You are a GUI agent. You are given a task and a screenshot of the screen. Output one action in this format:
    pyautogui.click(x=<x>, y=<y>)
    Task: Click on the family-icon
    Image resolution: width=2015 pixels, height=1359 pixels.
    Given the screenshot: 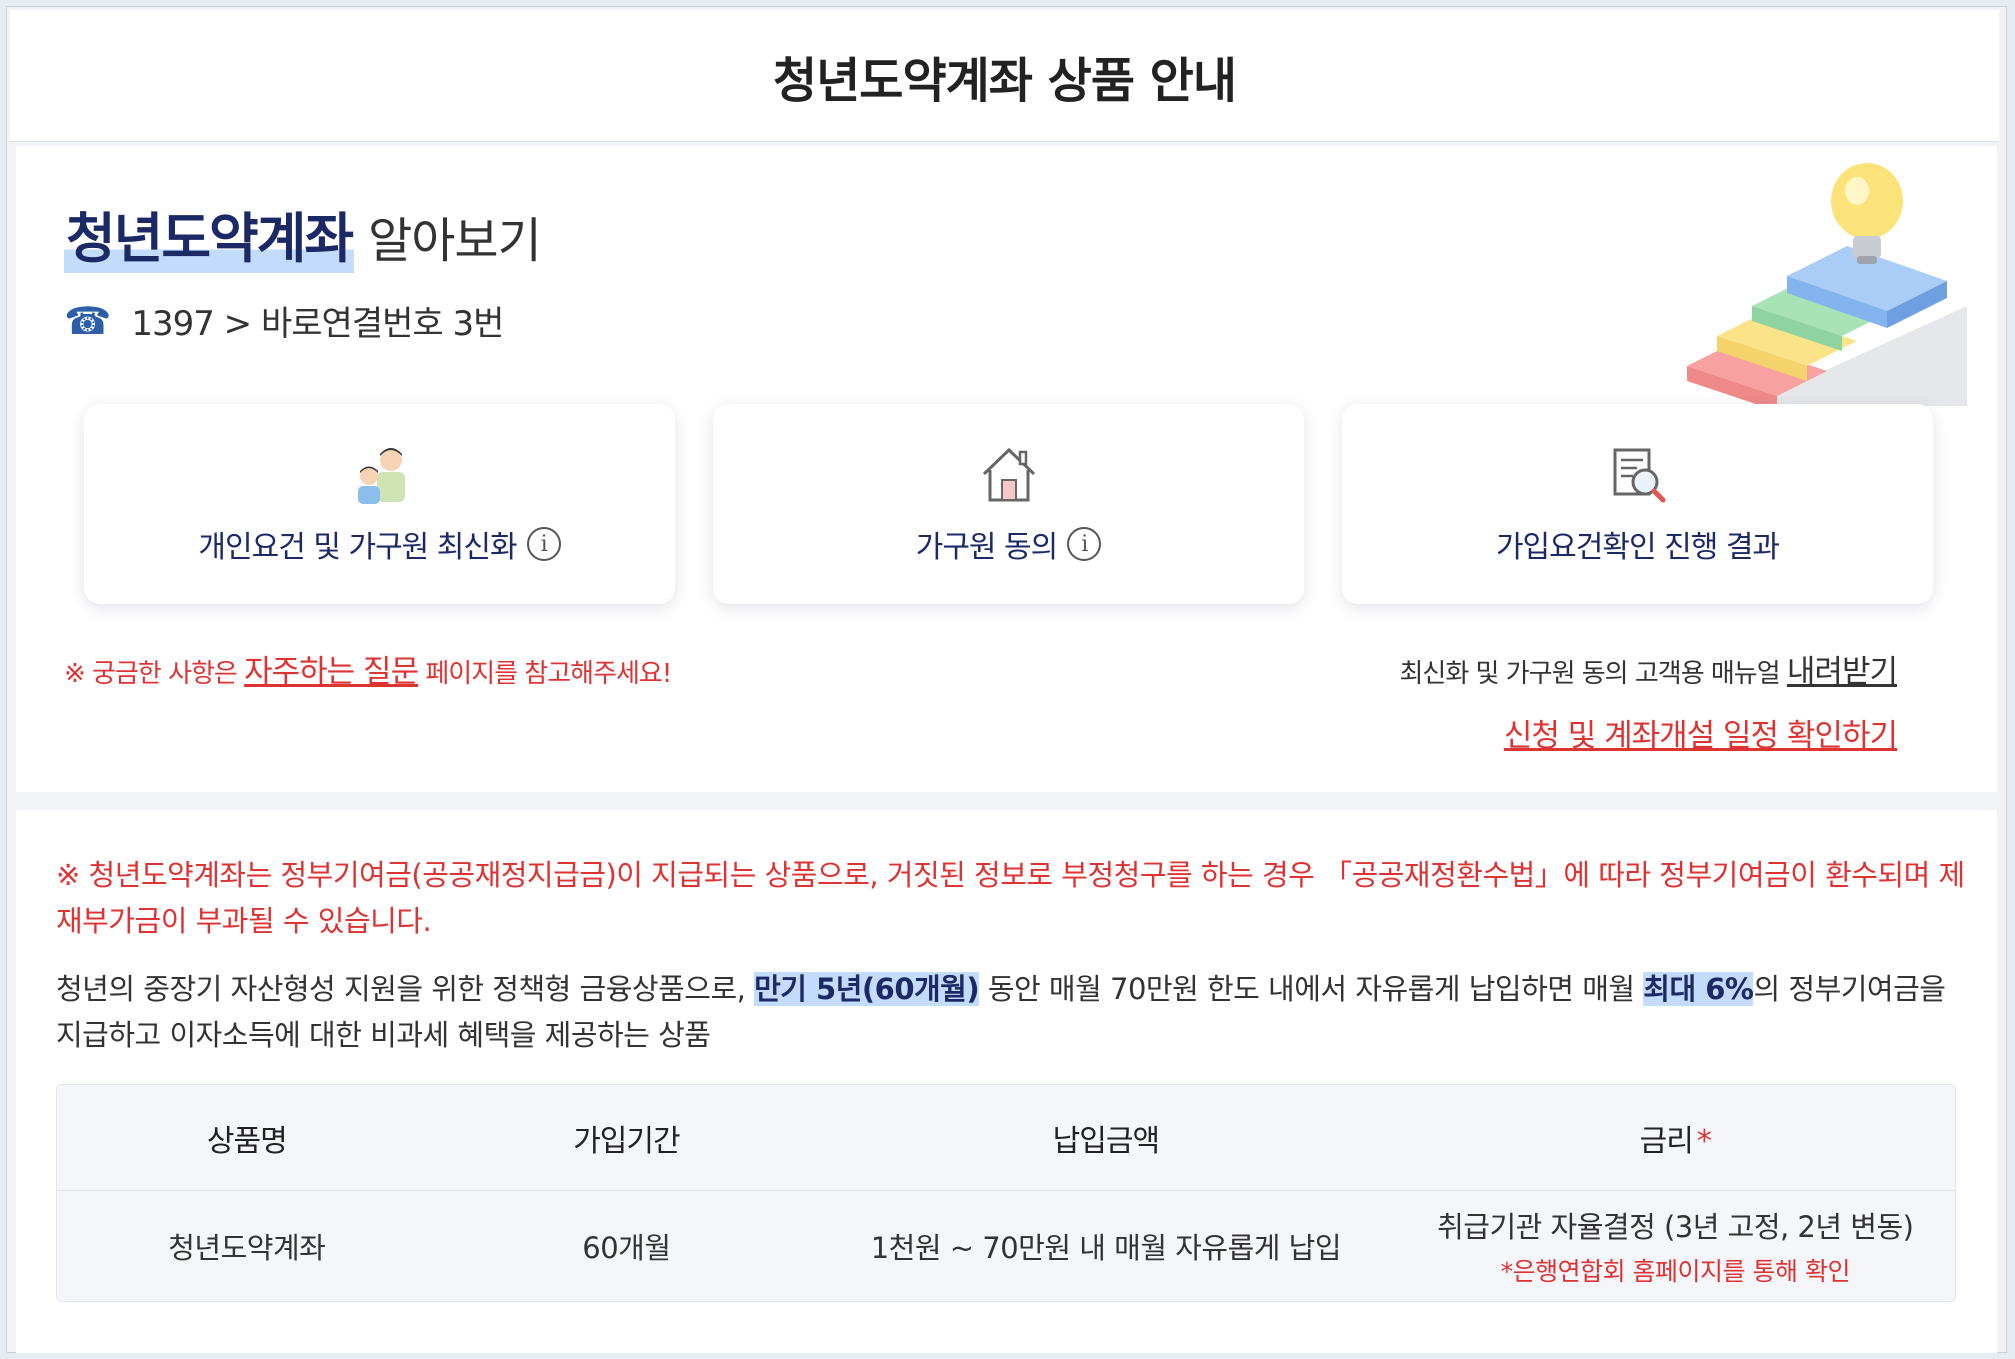 What is the action you would take?
    pyautogui.click(x=381, y=476)
    